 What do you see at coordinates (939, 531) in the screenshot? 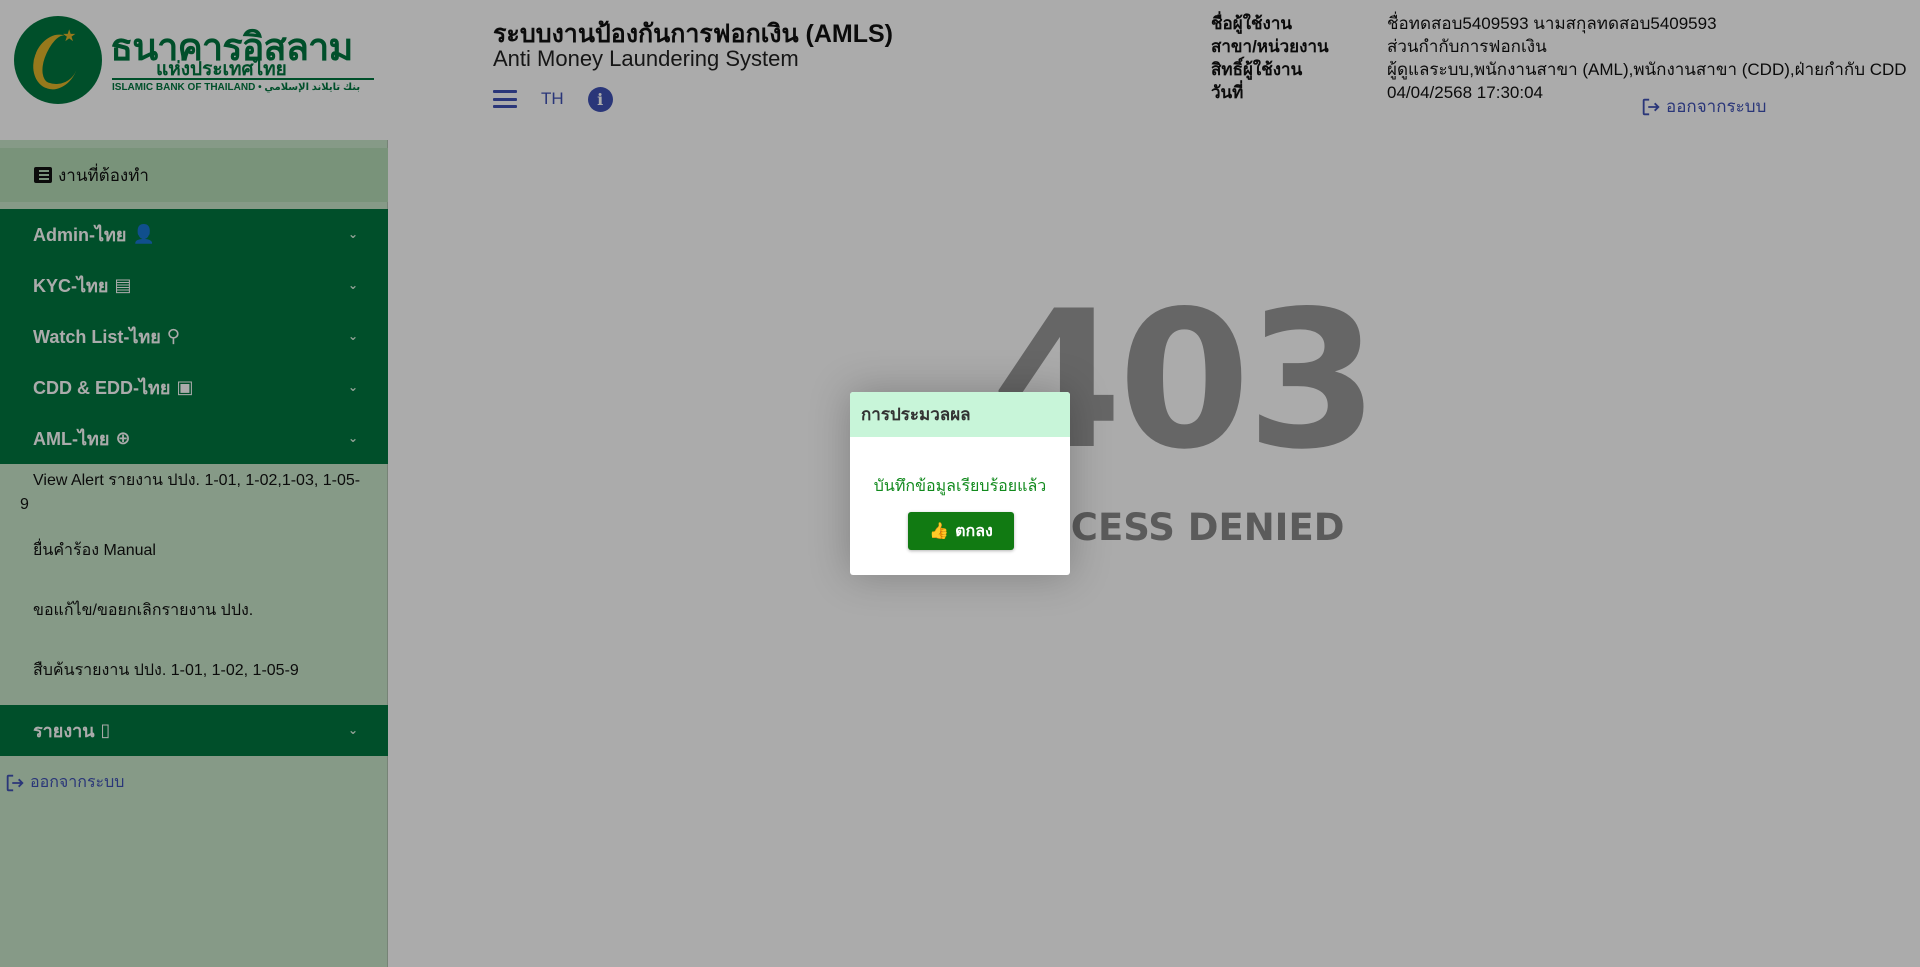
I see `thumbs-up-icon: 👍` at bounding box center [939, 531].